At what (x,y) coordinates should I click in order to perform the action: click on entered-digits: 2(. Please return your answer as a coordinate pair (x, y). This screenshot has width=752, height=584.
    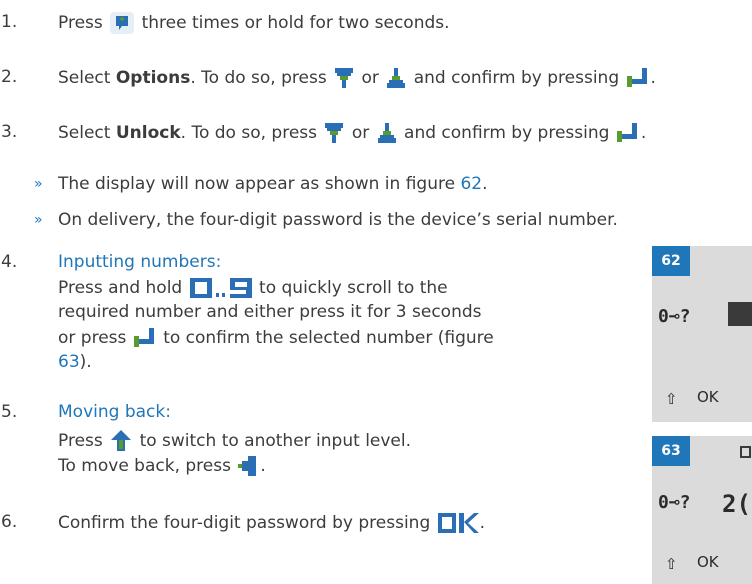
    Looking at the image, I should click on (736, 504).